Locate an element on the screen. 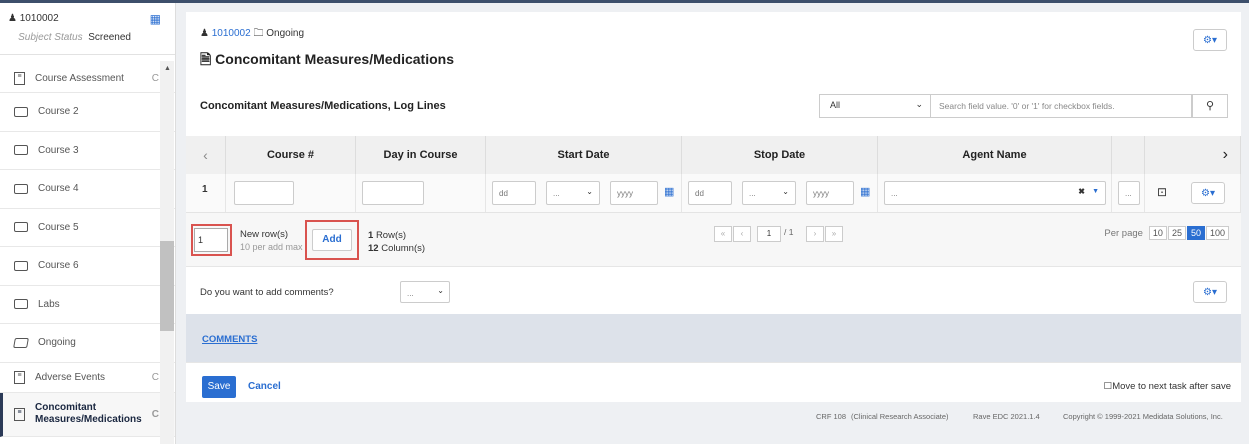 The height and width of the screenshot is (444, 1249). stop-day-input: dd is located at coordinates (710, 193).